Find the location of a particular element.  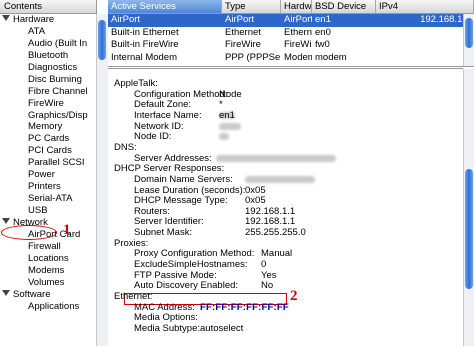

table-cell: PPP (PPPSe is located at coordinates (253, 57).